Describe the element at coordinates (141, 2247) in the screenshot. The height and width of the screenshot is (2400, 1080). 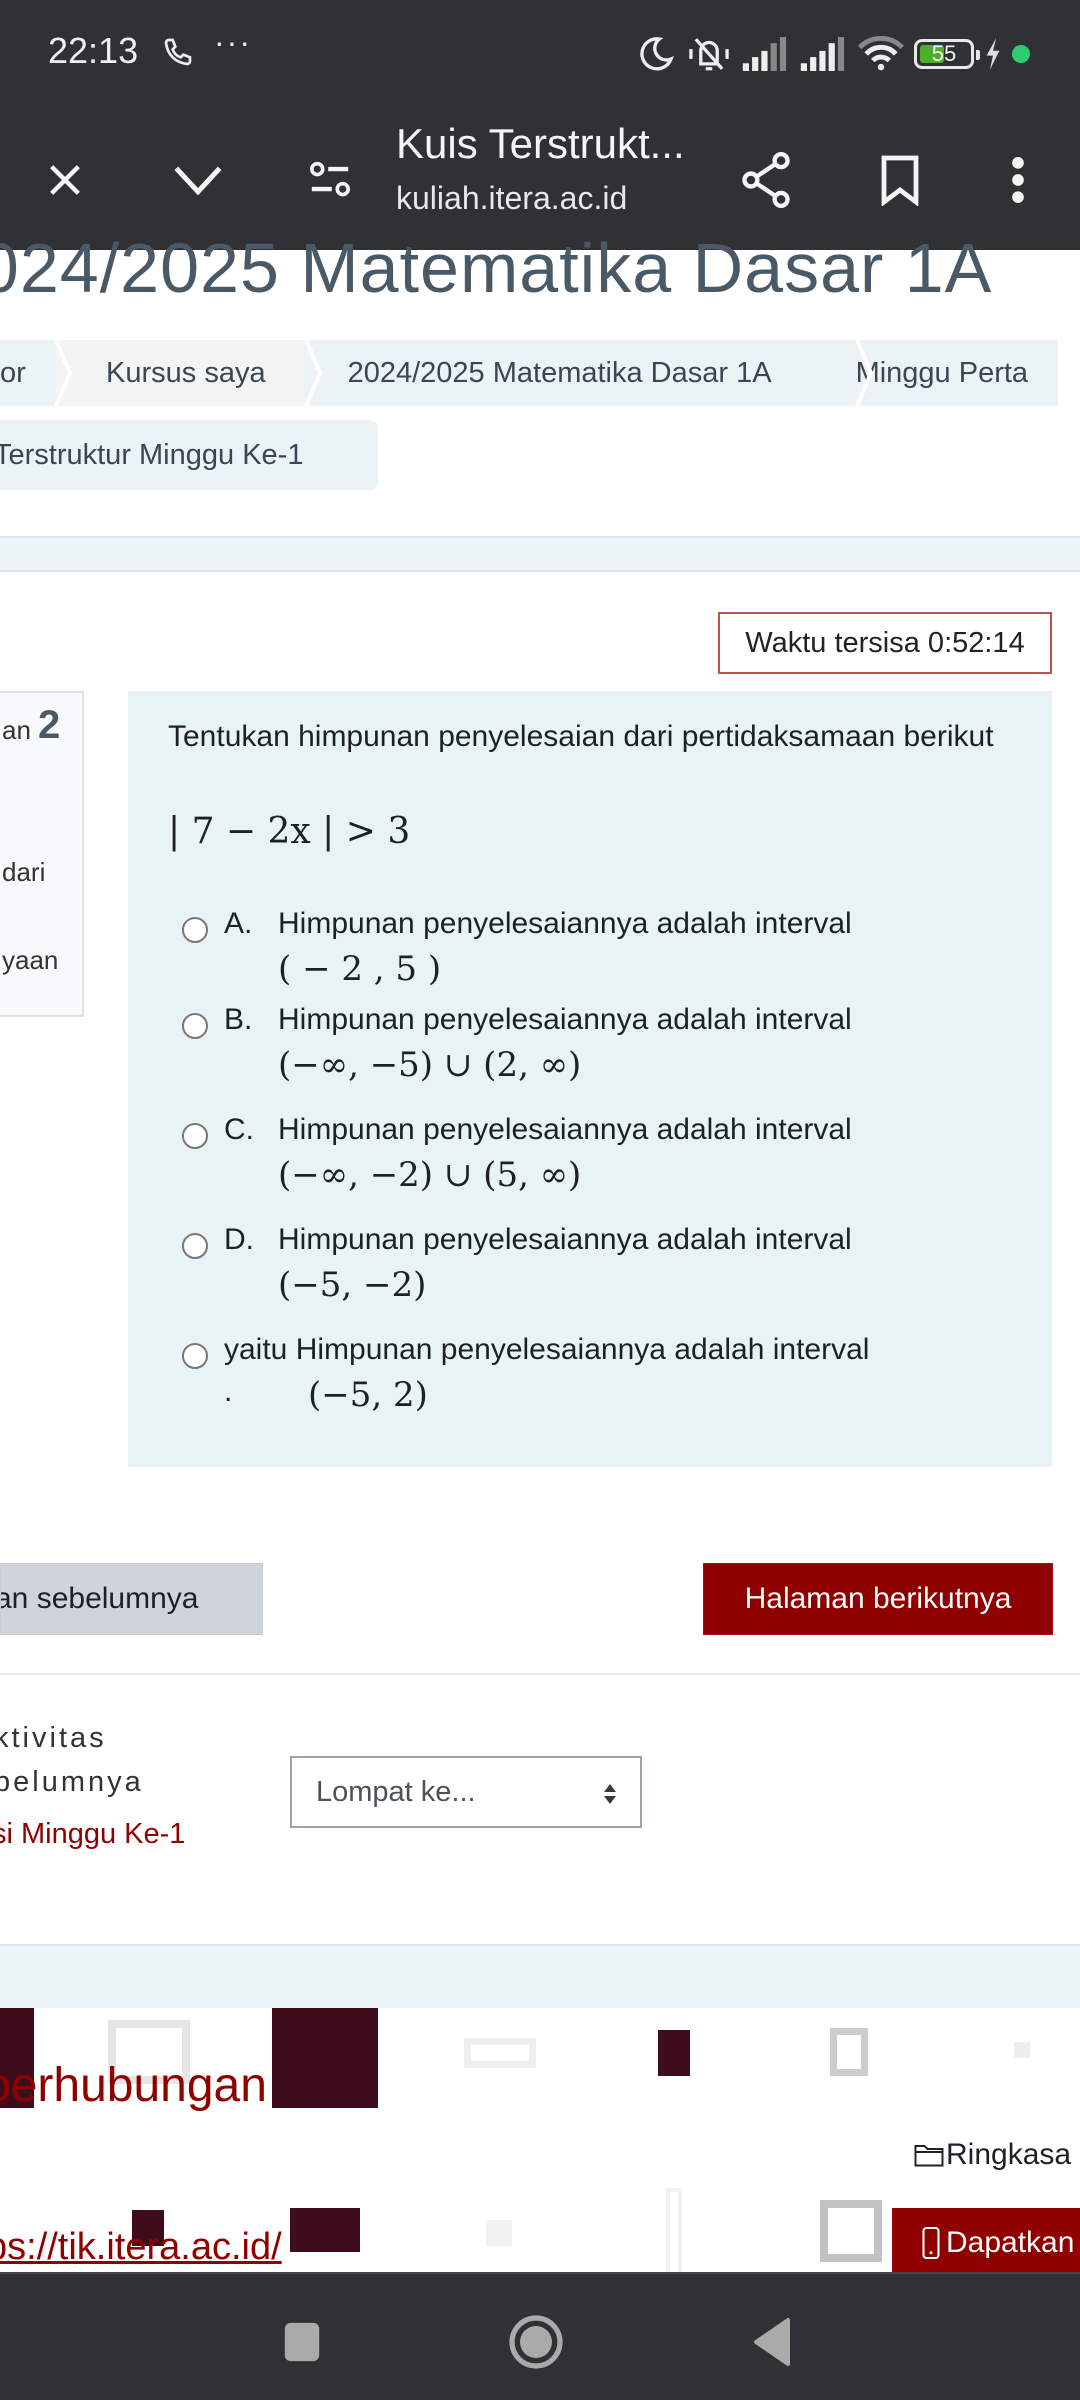
I see `contact-url-link: ps://tik.itera.ac.id/` at that location.